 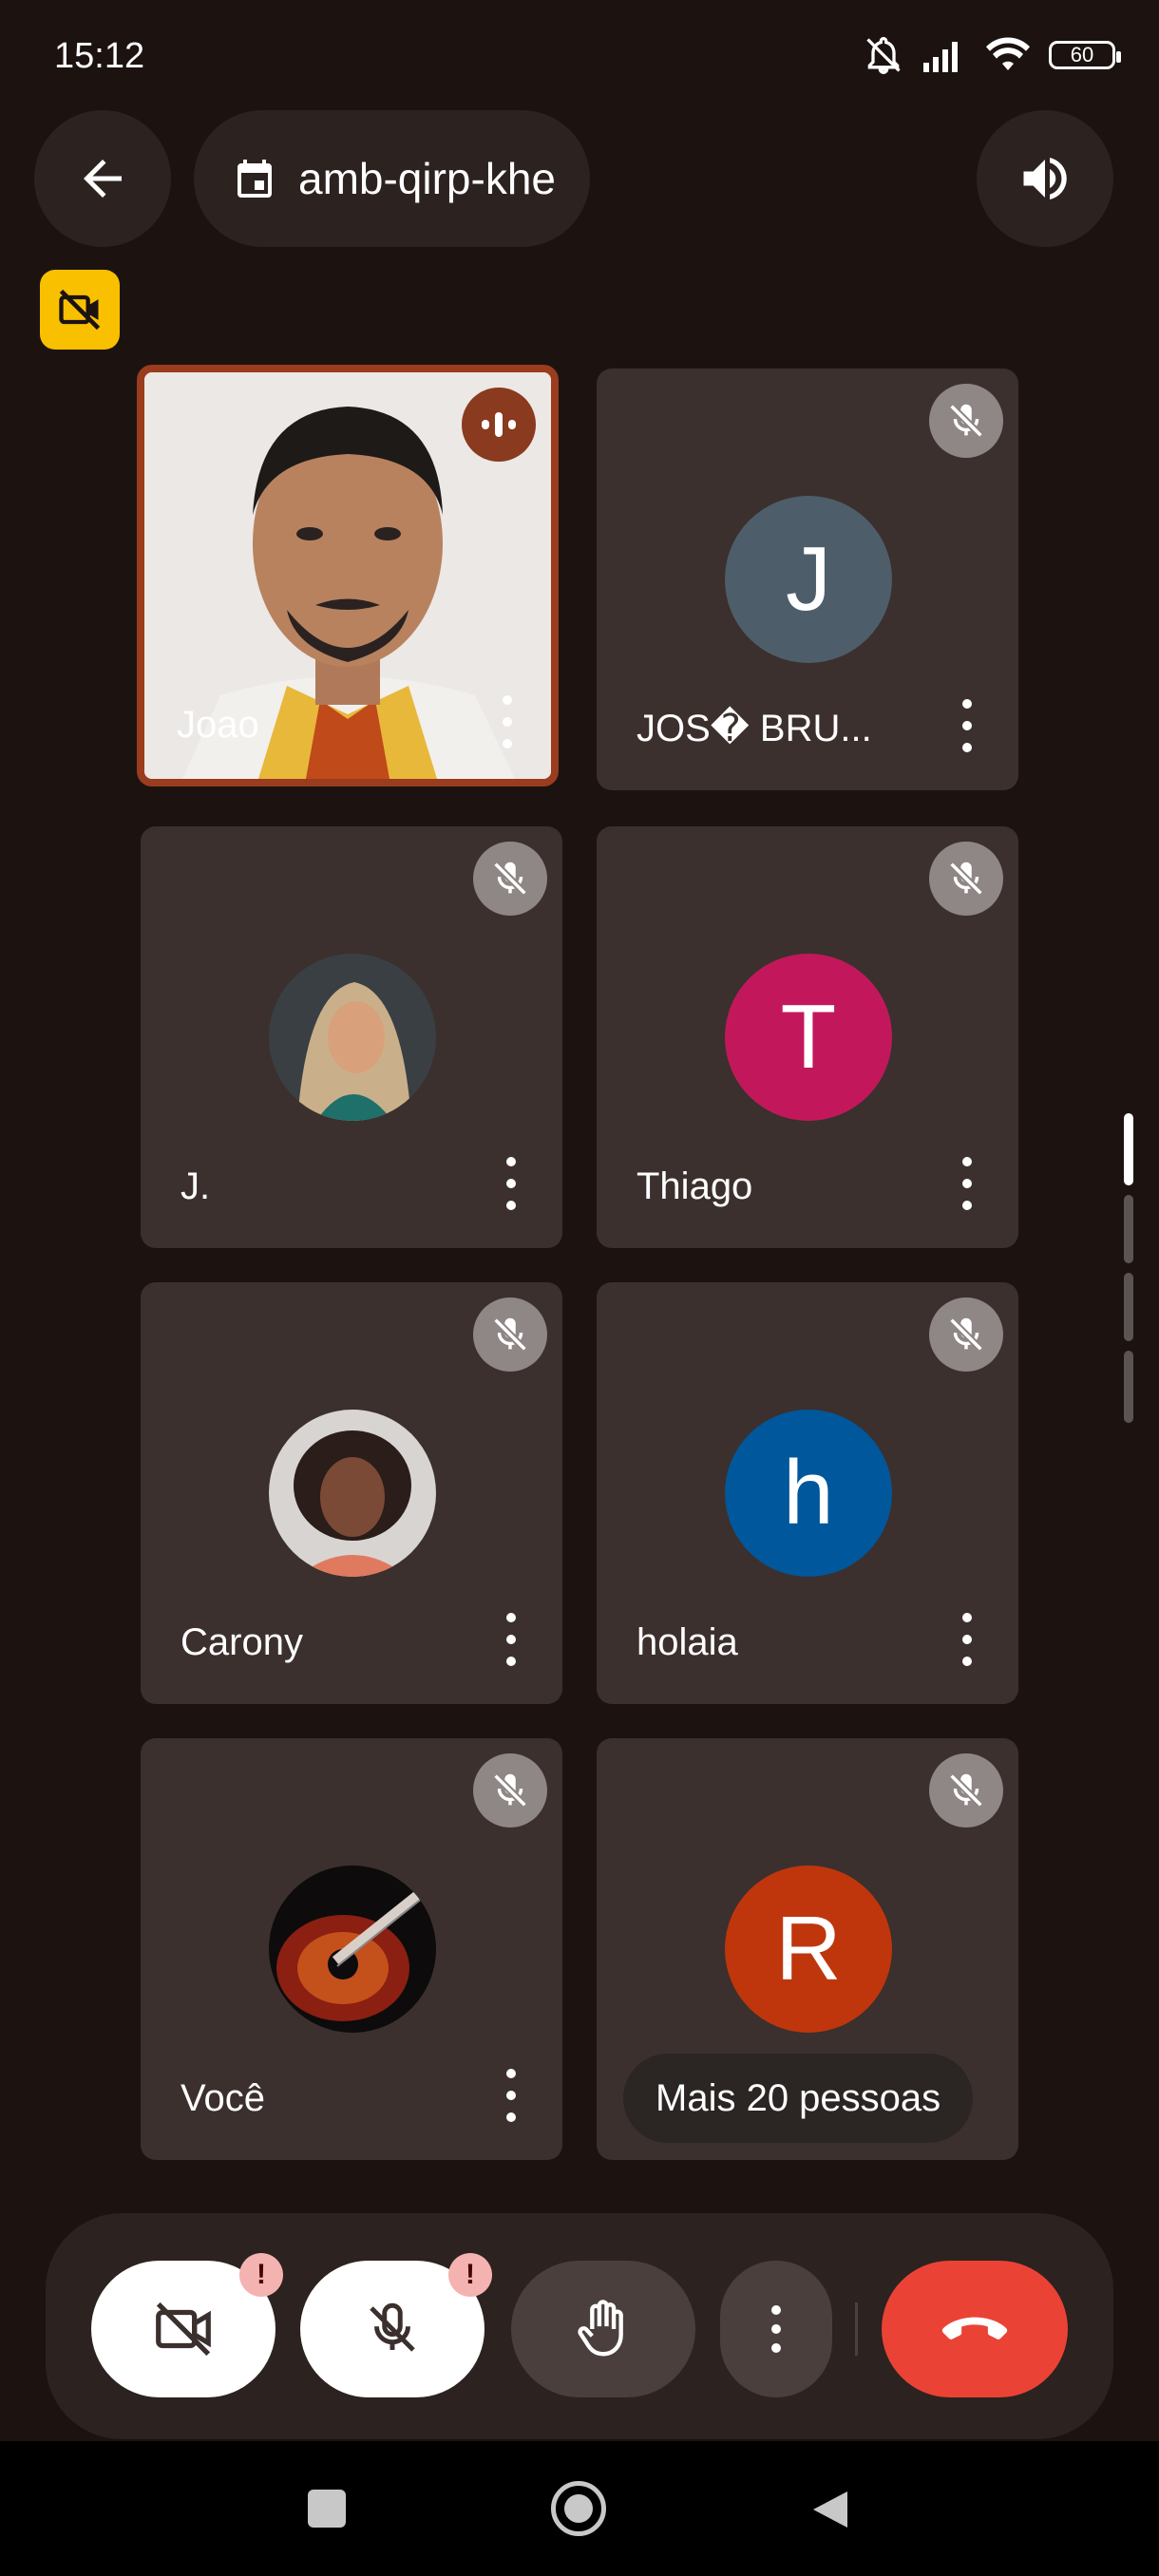 What do you see at coordinates (600, 2328) in the screenshot?
I see `hand-icon` at bounding box center [600, 2328].